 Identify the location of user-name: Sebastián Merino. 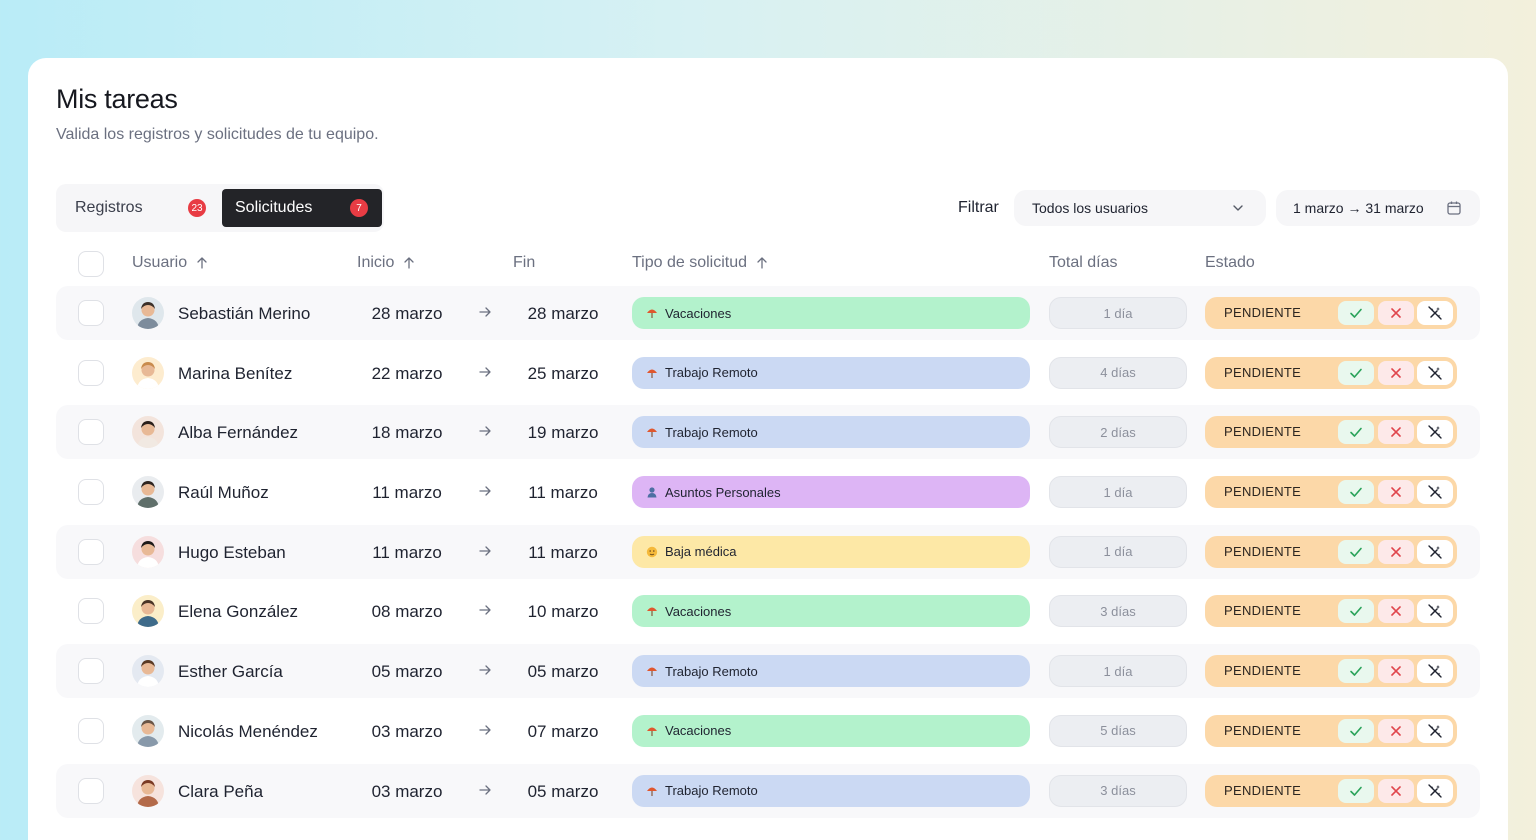
(244, 313).